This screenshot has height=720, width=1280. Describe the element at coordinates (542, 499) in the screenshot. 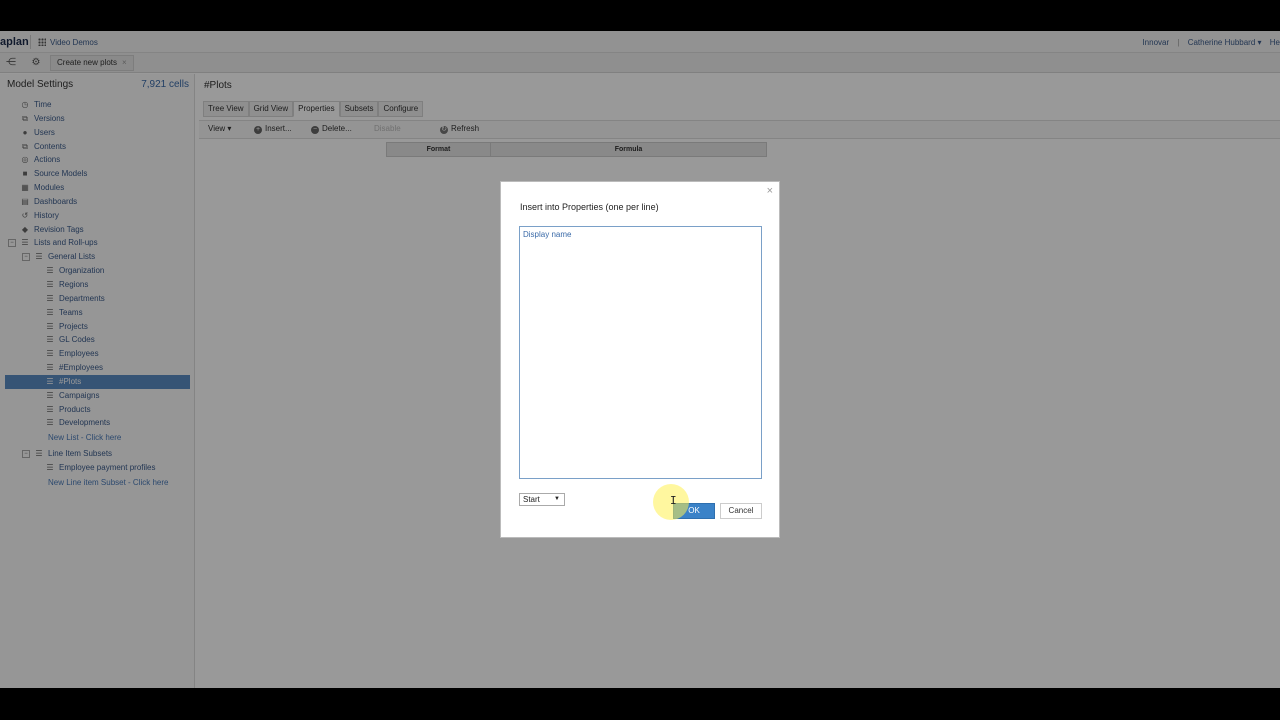

I see `position-select: Start ▼` at that location.